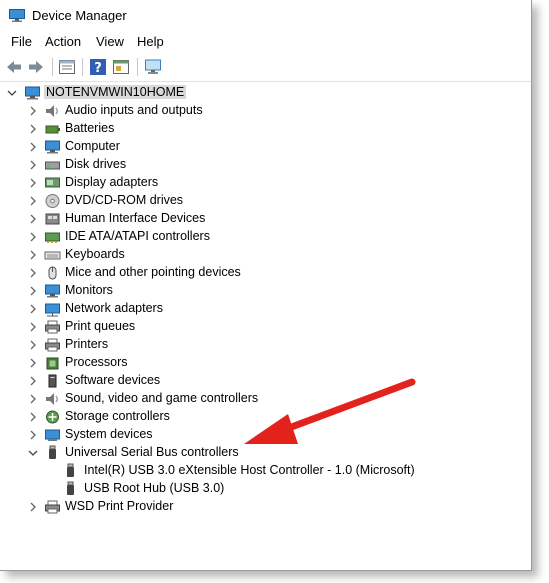 The height and width of the screenshot is (583, 549). Describe the element at coordinates (154, 488) in the screenshot. I see `tree-item-label: USB Root Hub (USB 3.0)` at that location.